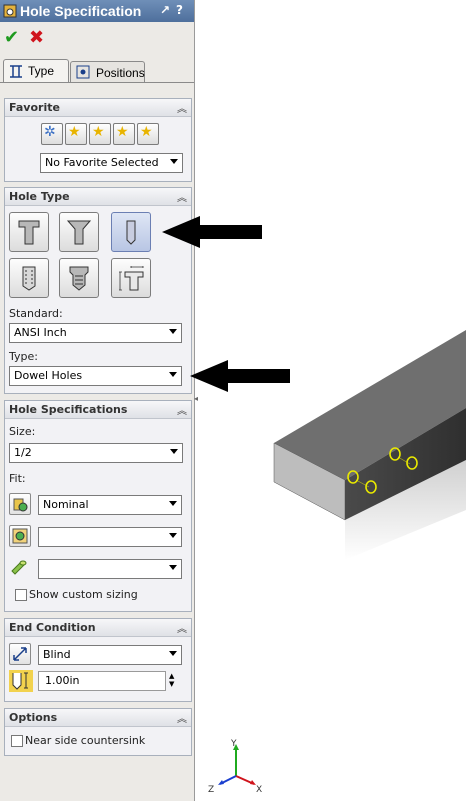 This screenshot has width=466, height=801. I want to click on standard-label: Standard:, so click(36, 313).